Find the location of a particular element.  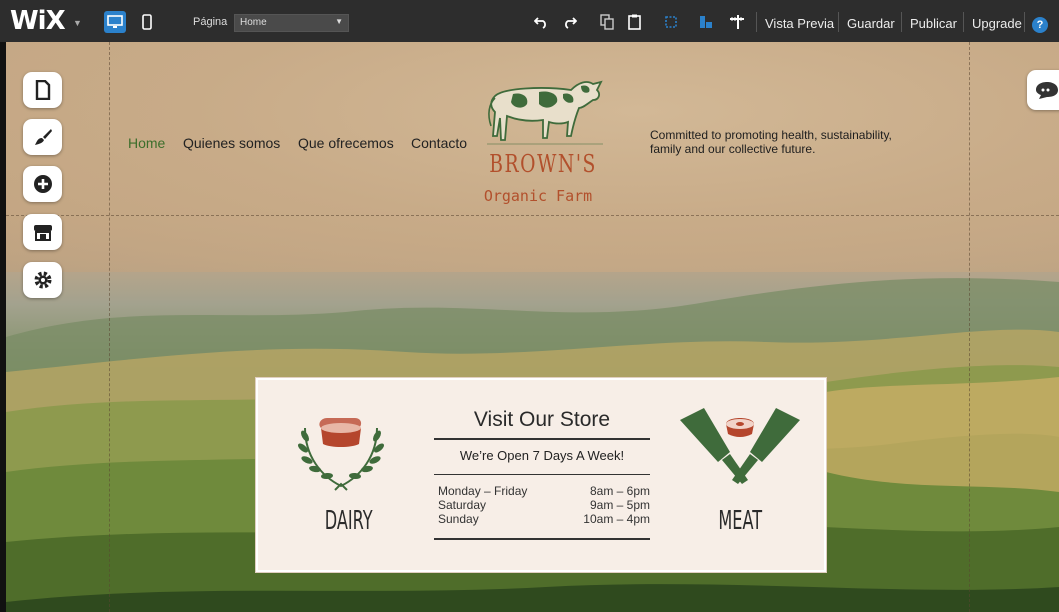

chat-icon is located at coordinates (1047, 90).